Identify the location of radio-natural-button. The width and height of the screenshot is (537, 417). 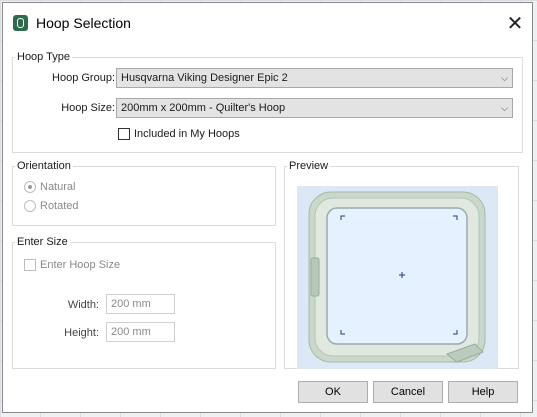
(30, 187).